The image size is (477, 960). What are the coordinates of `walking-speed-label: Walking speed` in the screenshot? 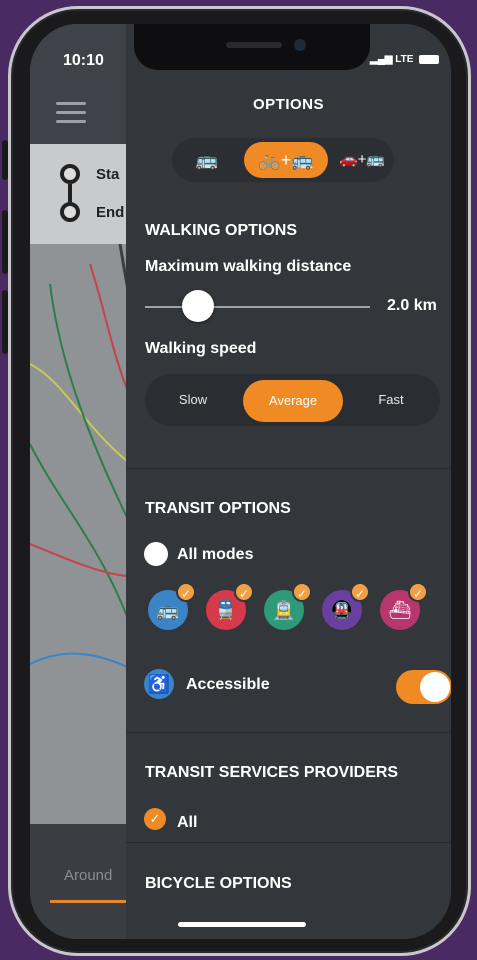 It's located at (201, 348).